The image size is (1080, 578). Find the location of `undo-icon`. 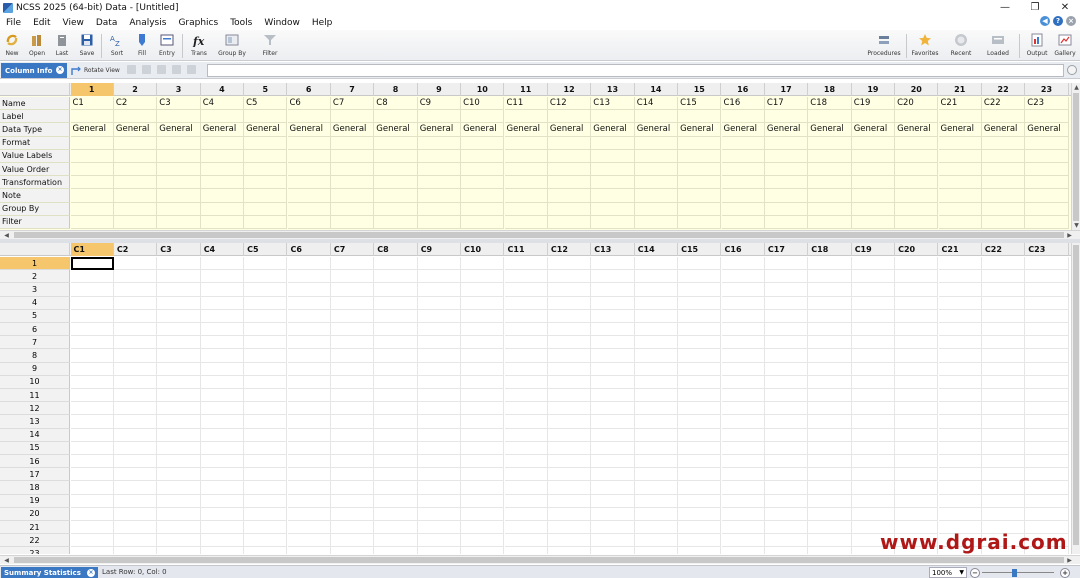

undo-icon is located at coordinates (176, 69).